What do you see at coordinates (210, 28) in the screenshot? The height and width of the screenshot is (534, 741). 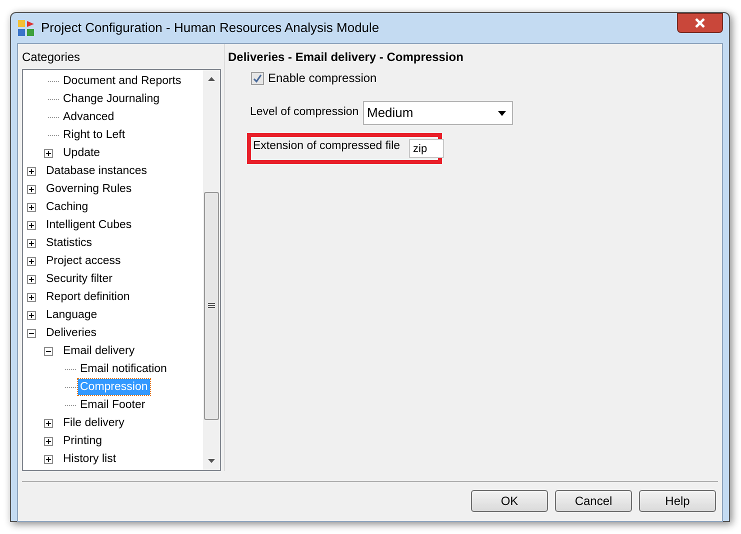 I see `window-title: Project Configuration - Human Resources Analysis Module` at bounding box center [210, 28].